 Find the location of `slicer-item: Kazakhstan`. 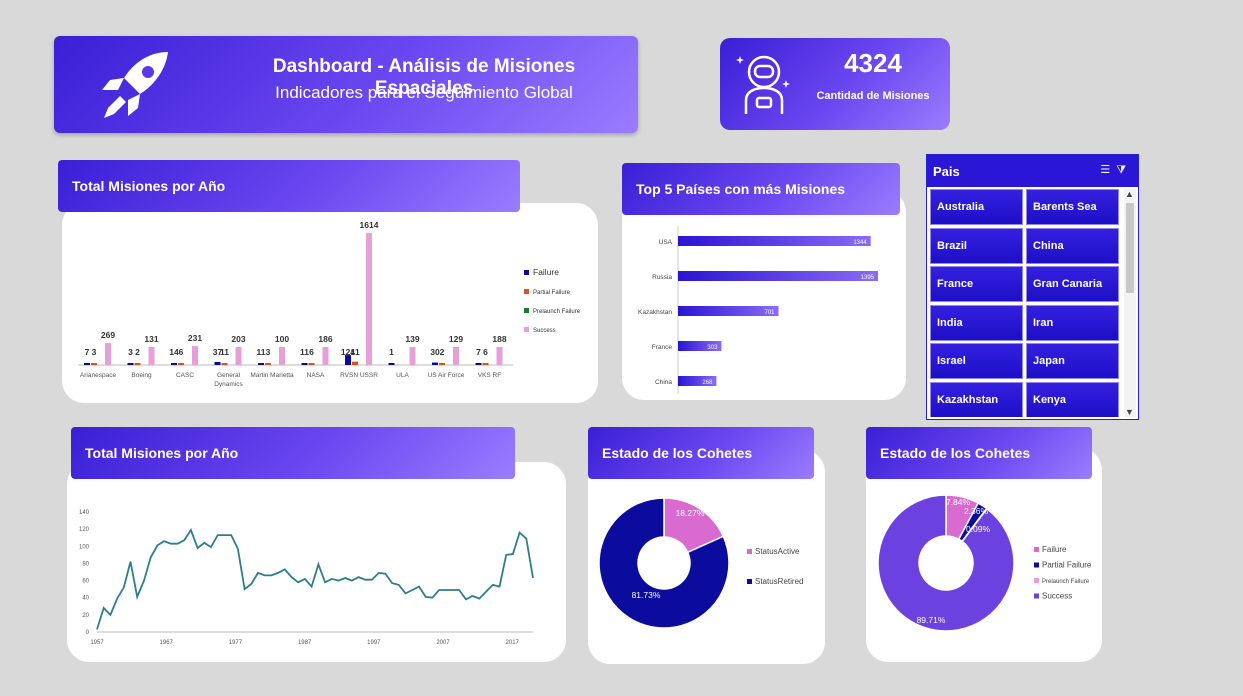

slicer-item: Kazakhstan is located at coordinates (976, 399).